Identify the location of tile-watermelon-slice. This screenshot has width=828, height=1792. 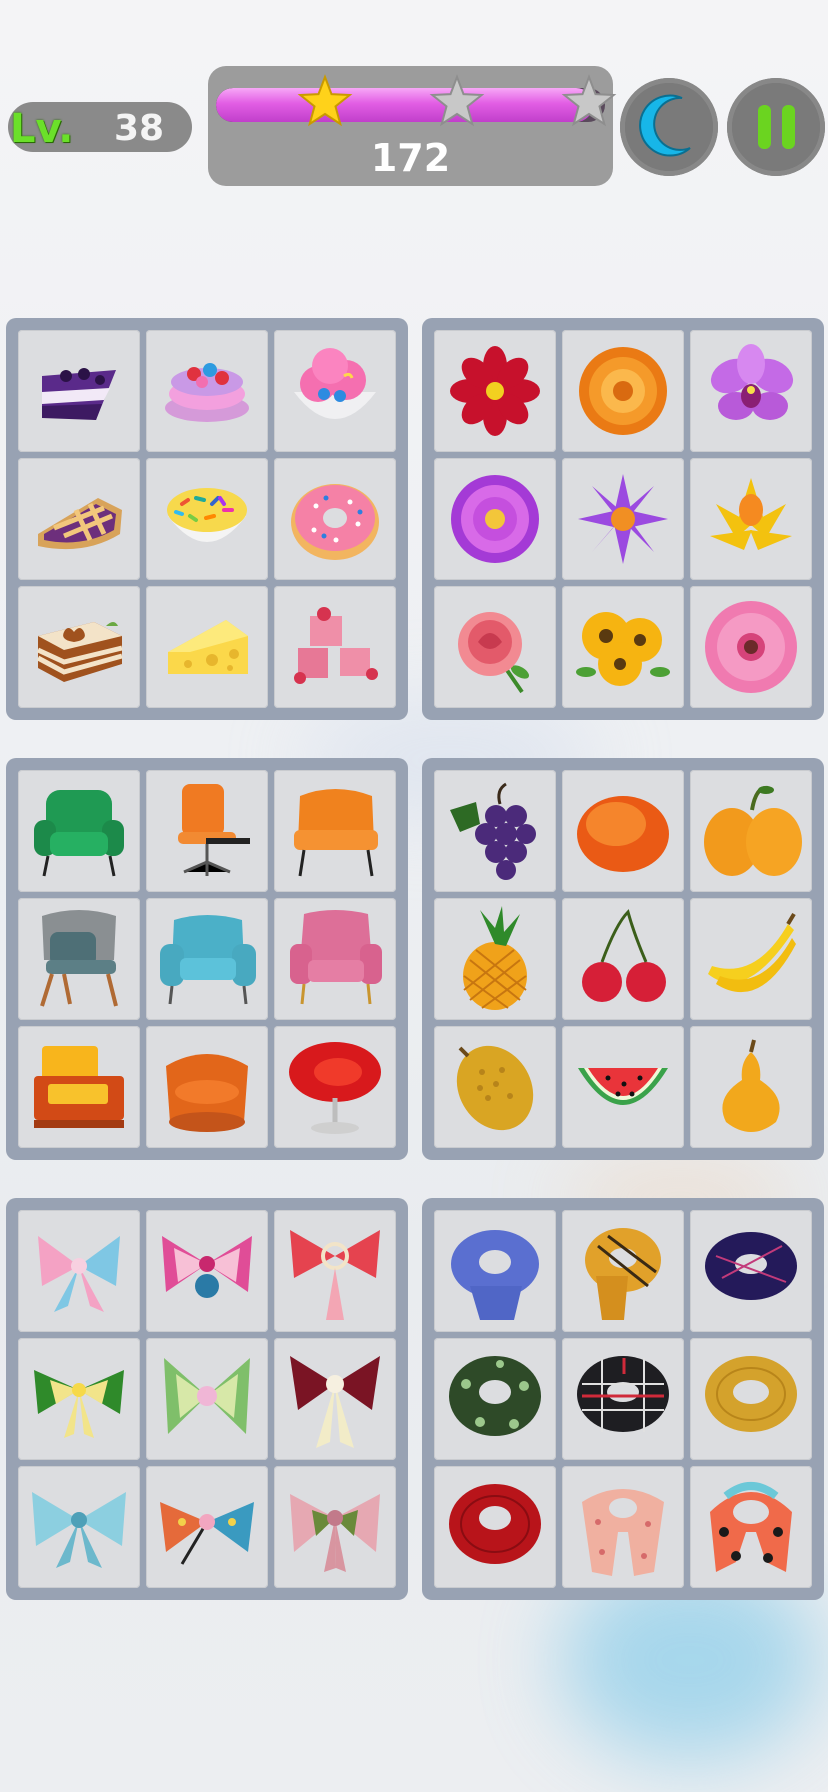
(623, 1087).